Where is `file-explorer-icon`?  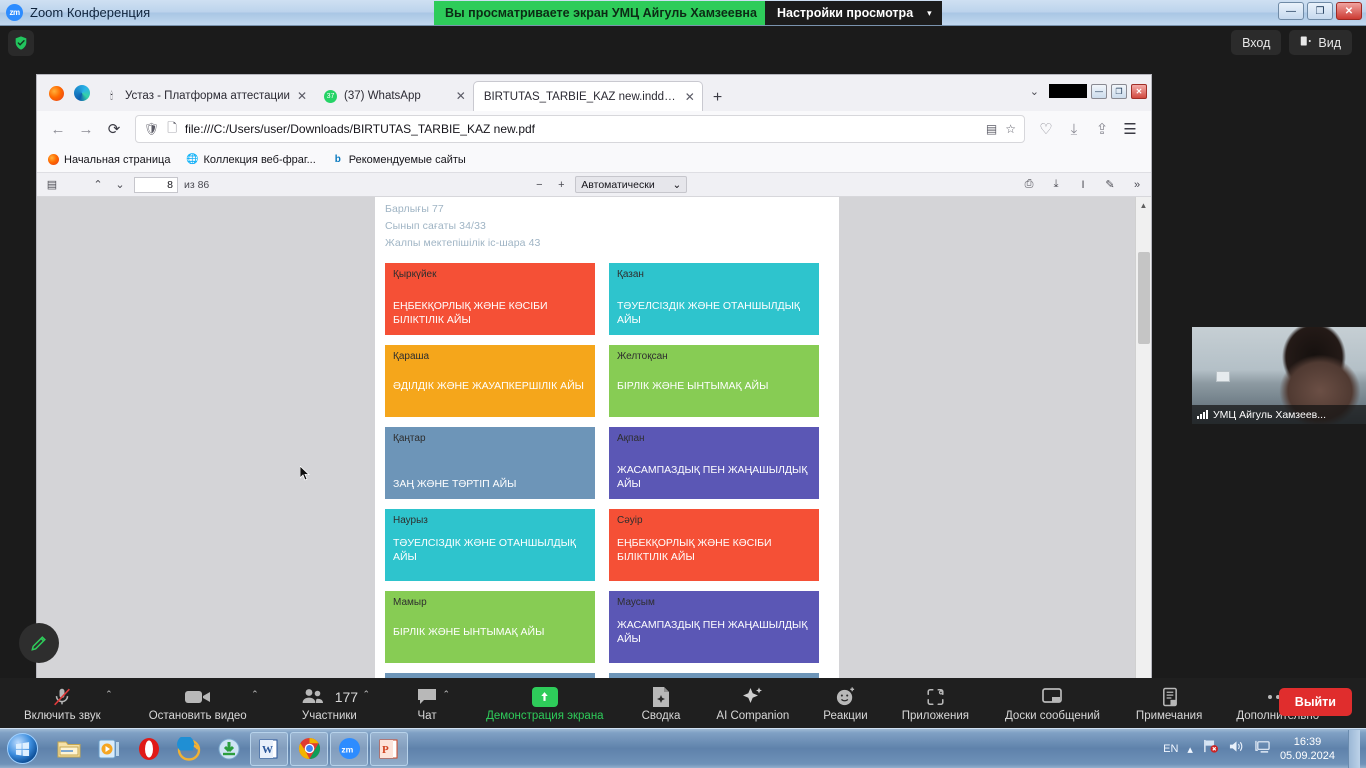
file-explorer-icon is located at coordinates (69, 749).